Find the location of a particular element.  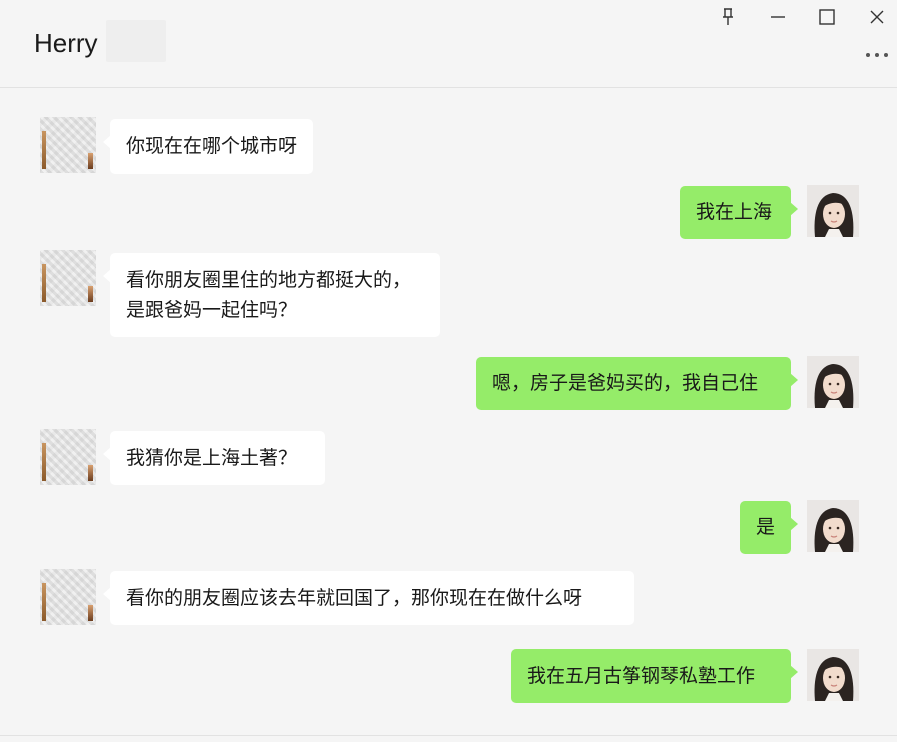

more-icon is located at coordinates (877, 55).